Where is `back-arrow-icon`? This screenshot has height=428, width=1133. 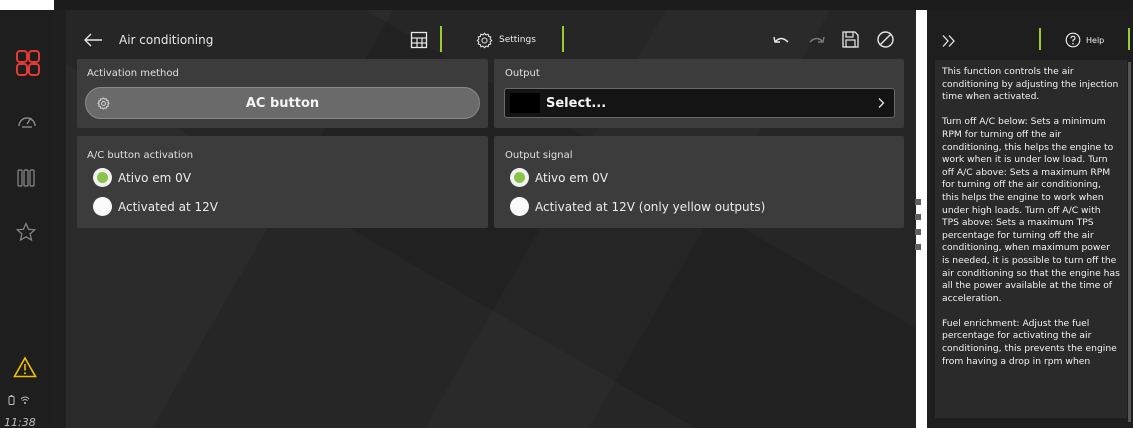
back-arrow-icon is located at coordinates (93, 40).